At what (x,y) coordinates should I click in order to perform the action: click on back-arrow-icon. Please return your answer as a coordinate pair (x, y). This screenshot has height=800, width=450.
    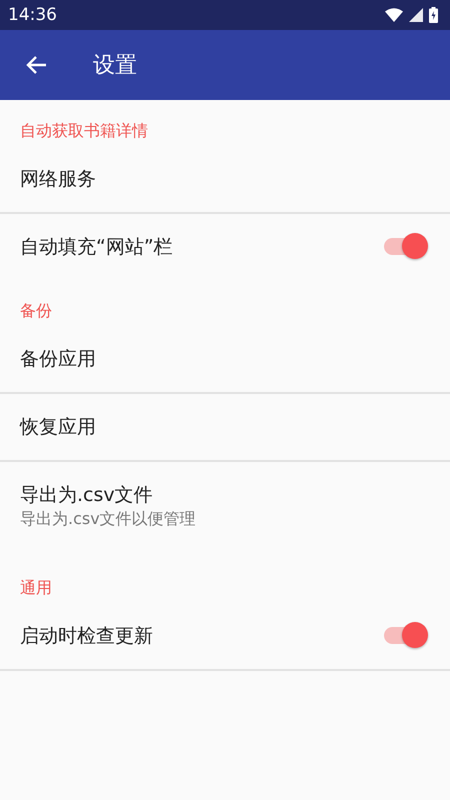
    Looking at the image, I should click on (36, 65).